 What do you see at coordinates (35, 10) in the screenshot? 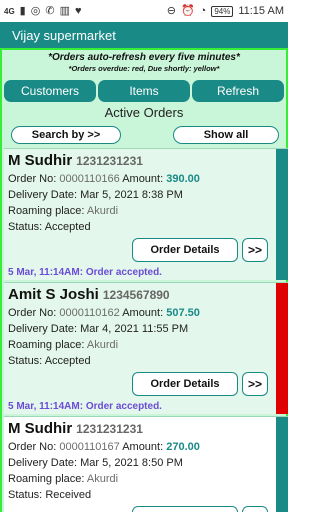
I see `whatsapp-icon: ◎` at bounding box center [35, 10].